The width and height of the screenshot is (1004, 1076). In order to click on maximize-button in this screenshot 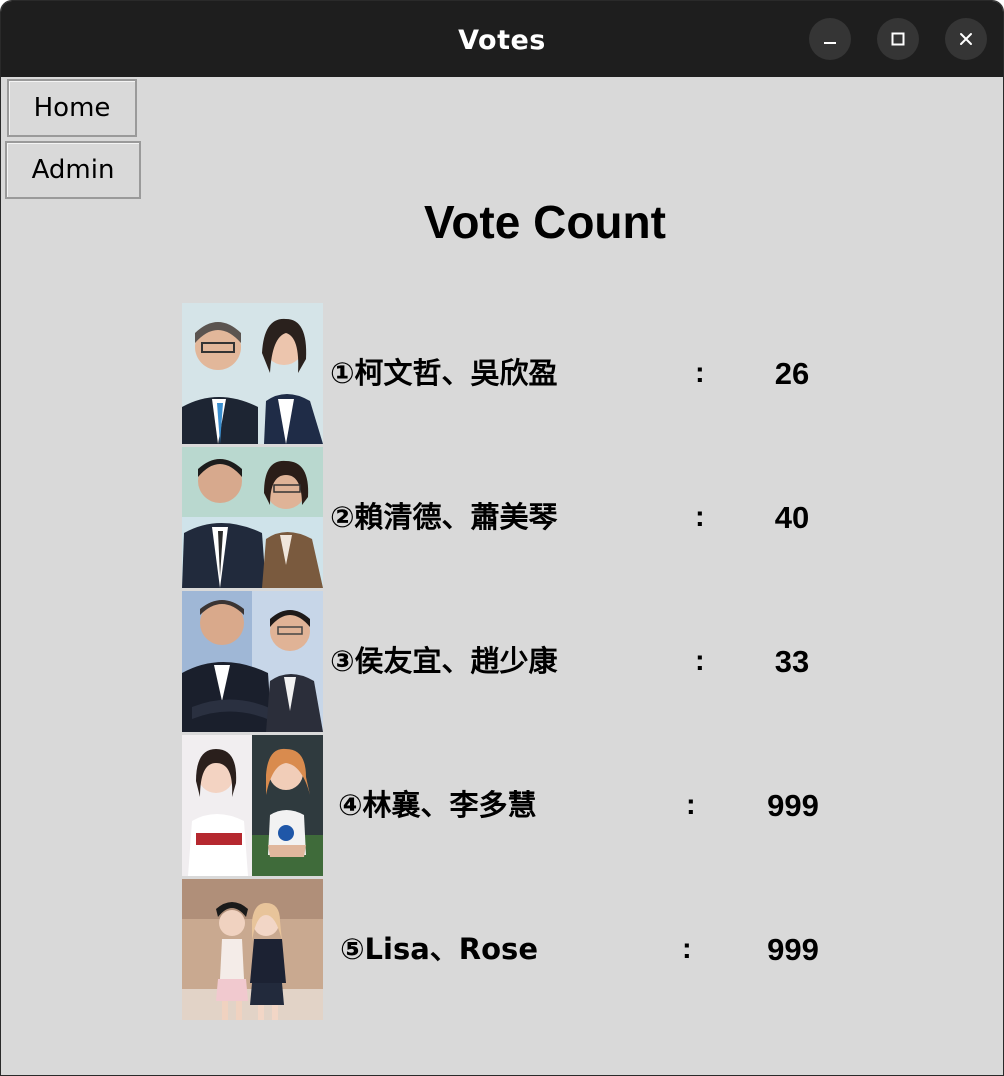, I will do `click(898, 39)`.